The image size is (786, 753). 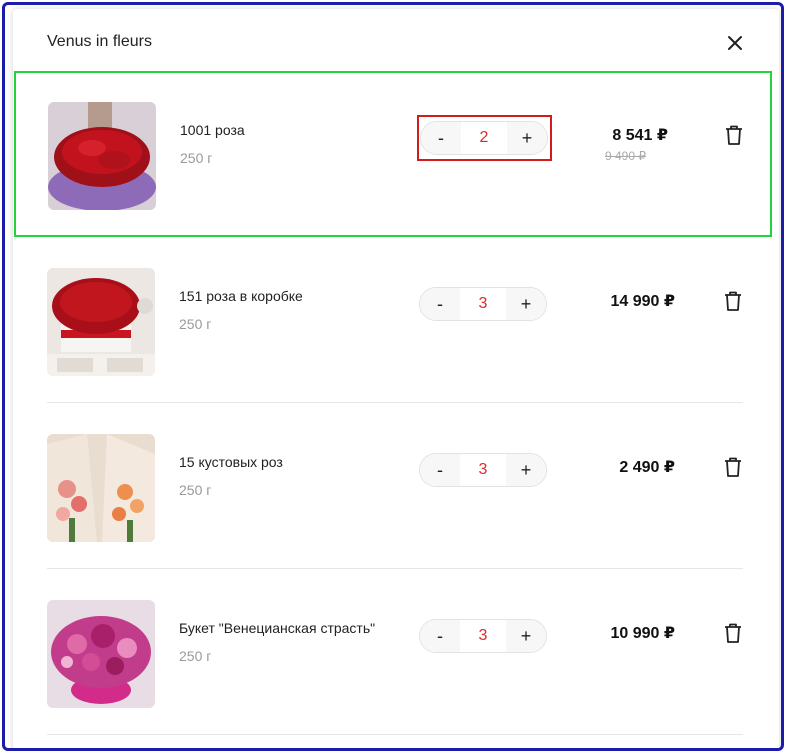 I want to click on item-divider, so click(x=395, y=734).